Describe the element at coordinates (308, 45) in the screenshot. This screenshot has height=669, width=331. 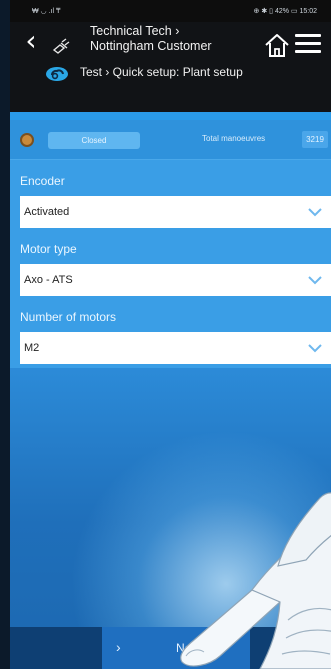
I see `menu-icon` at that location.